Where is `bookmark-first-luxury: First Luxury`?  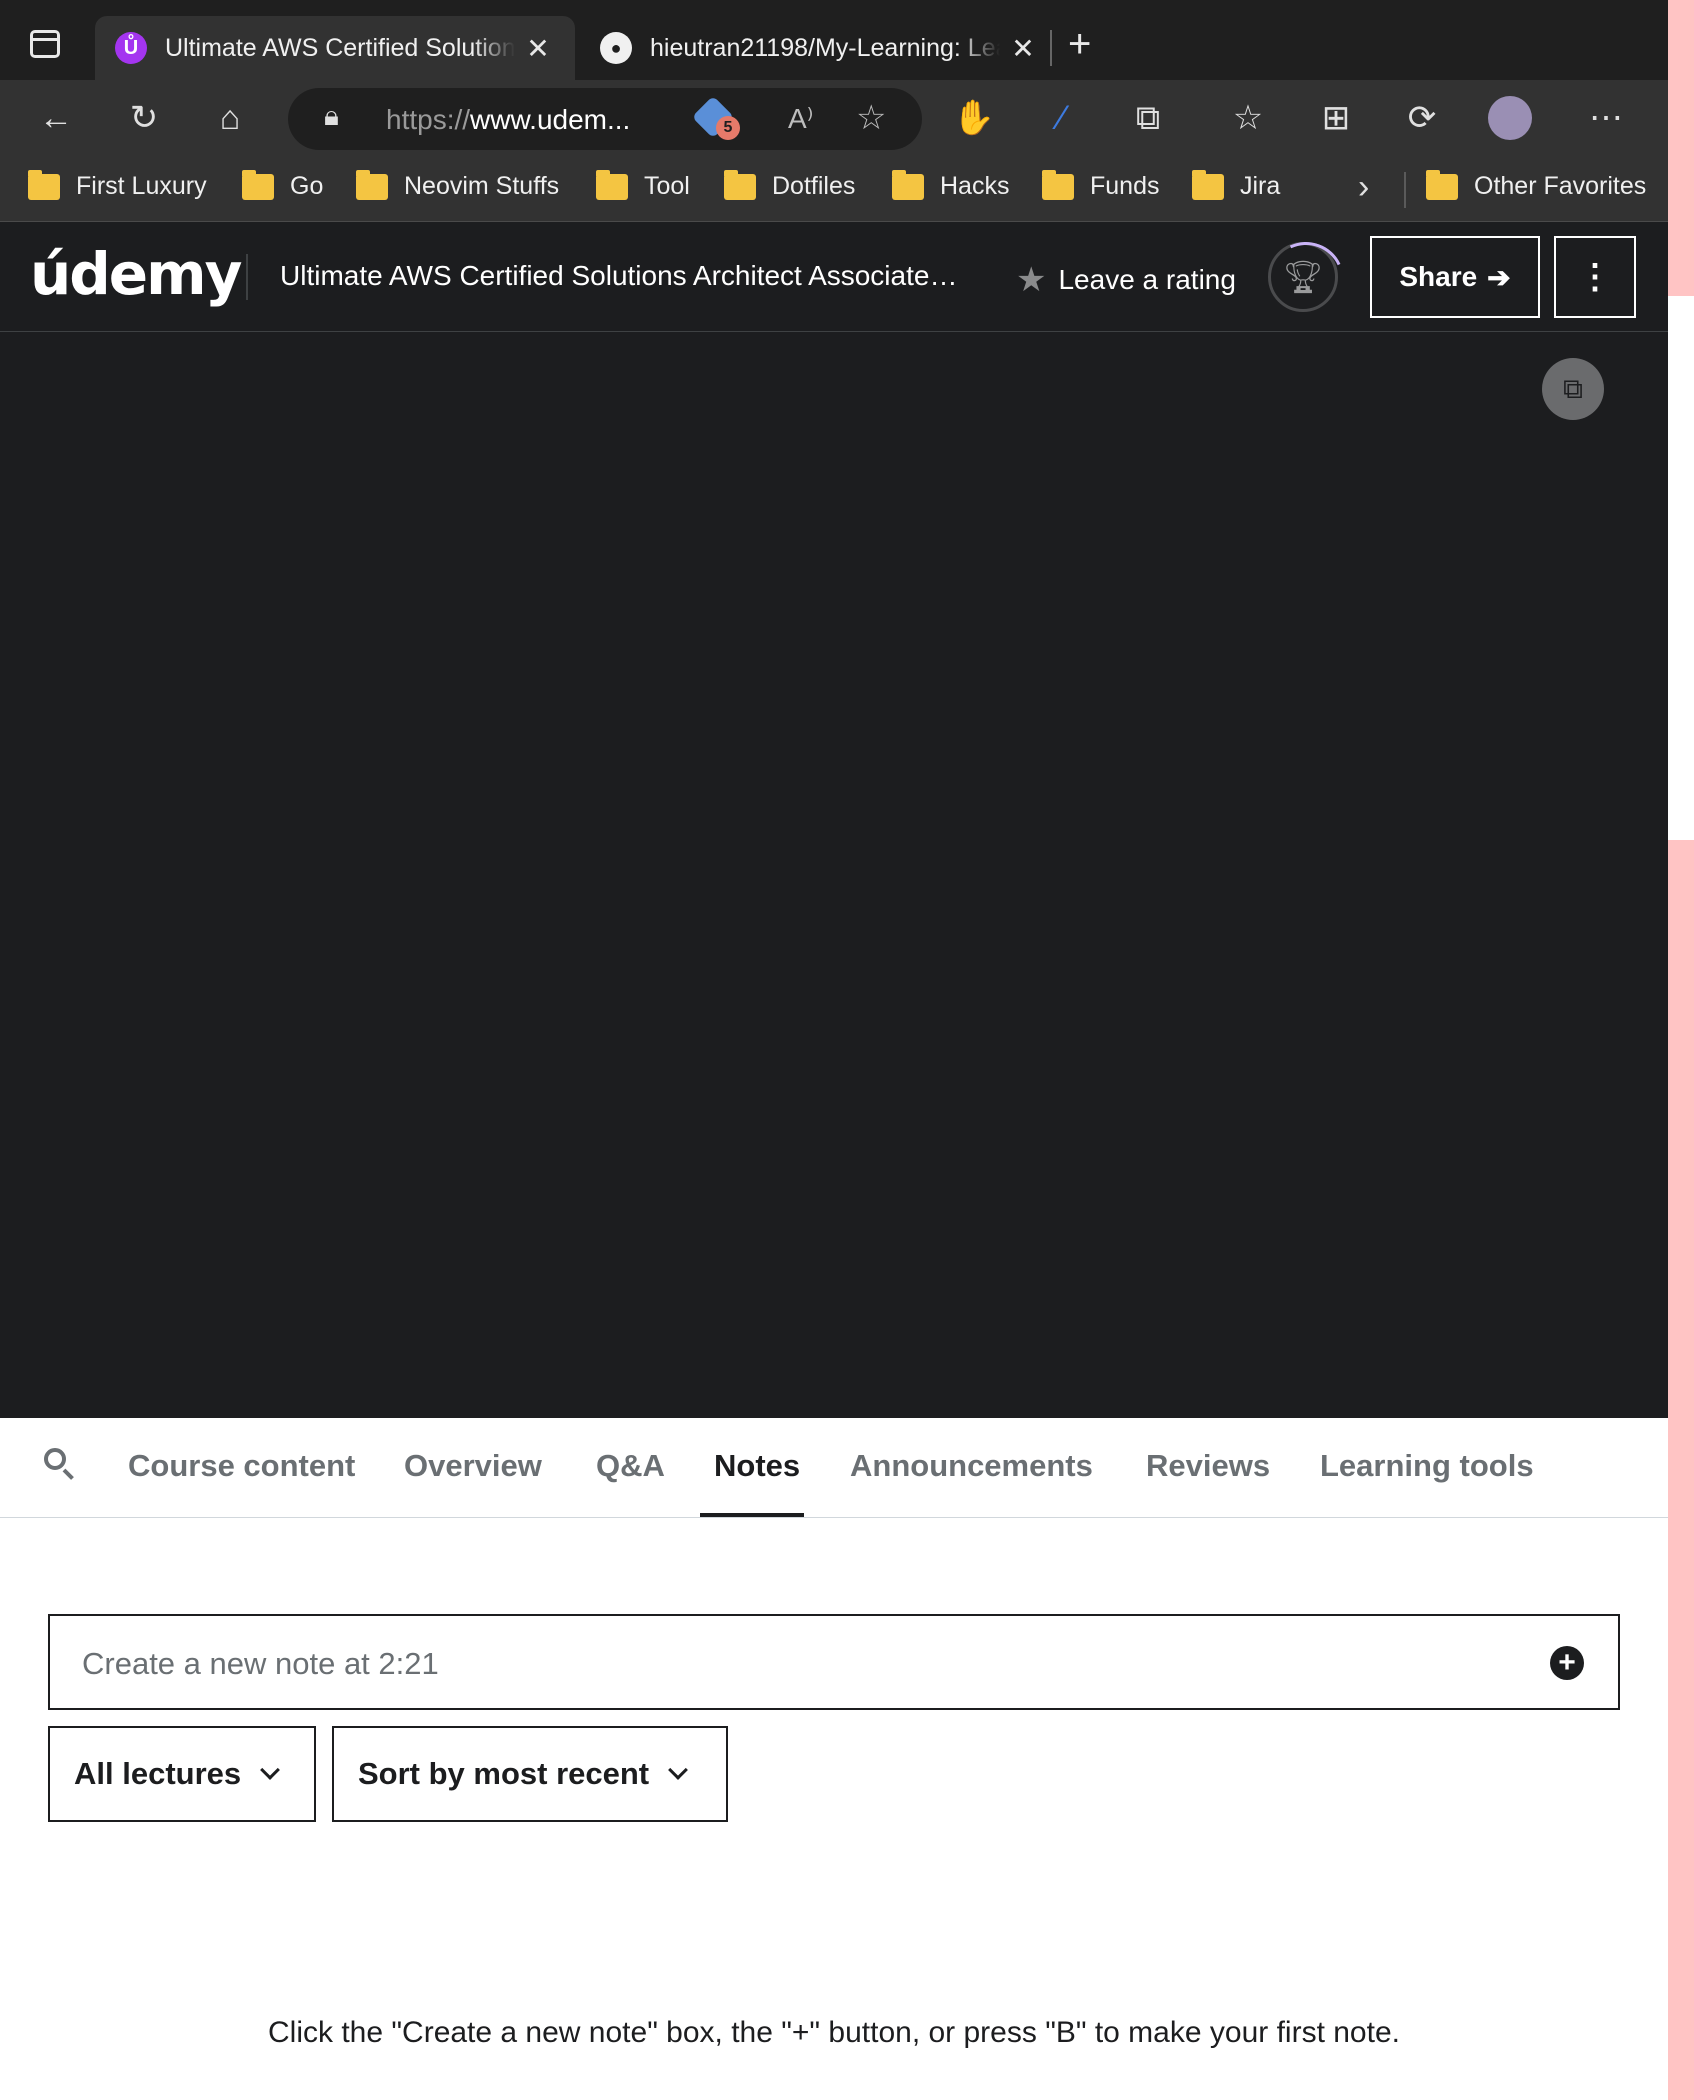 bookmark-first-luxury: First Luxury is located at coordinates (117, 185).